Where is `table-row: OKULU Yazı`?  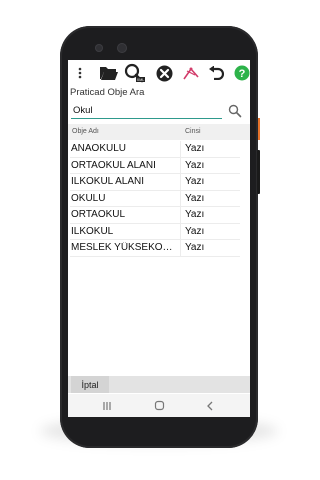
table-row: OKULU Yazı is located at coordinates (155, 198).